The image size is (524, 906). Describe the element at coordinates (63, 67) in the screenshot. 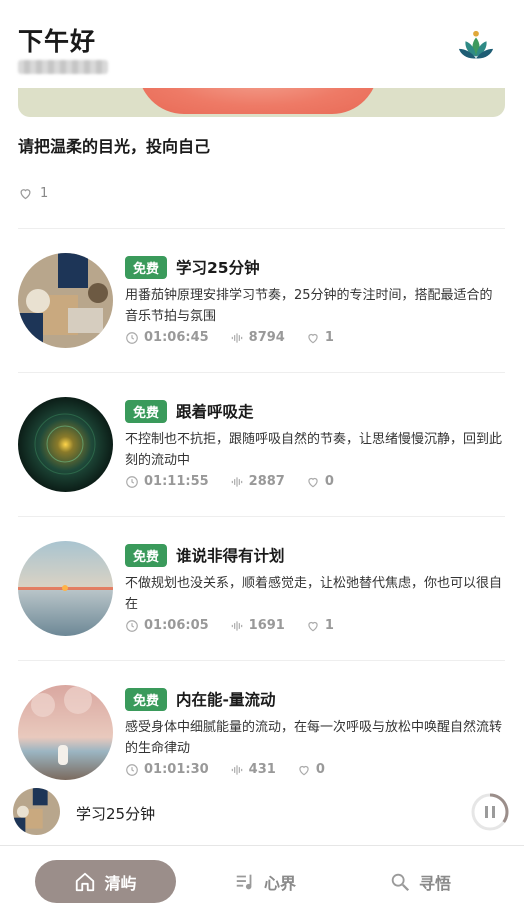

I see `username-blurred` at that location.